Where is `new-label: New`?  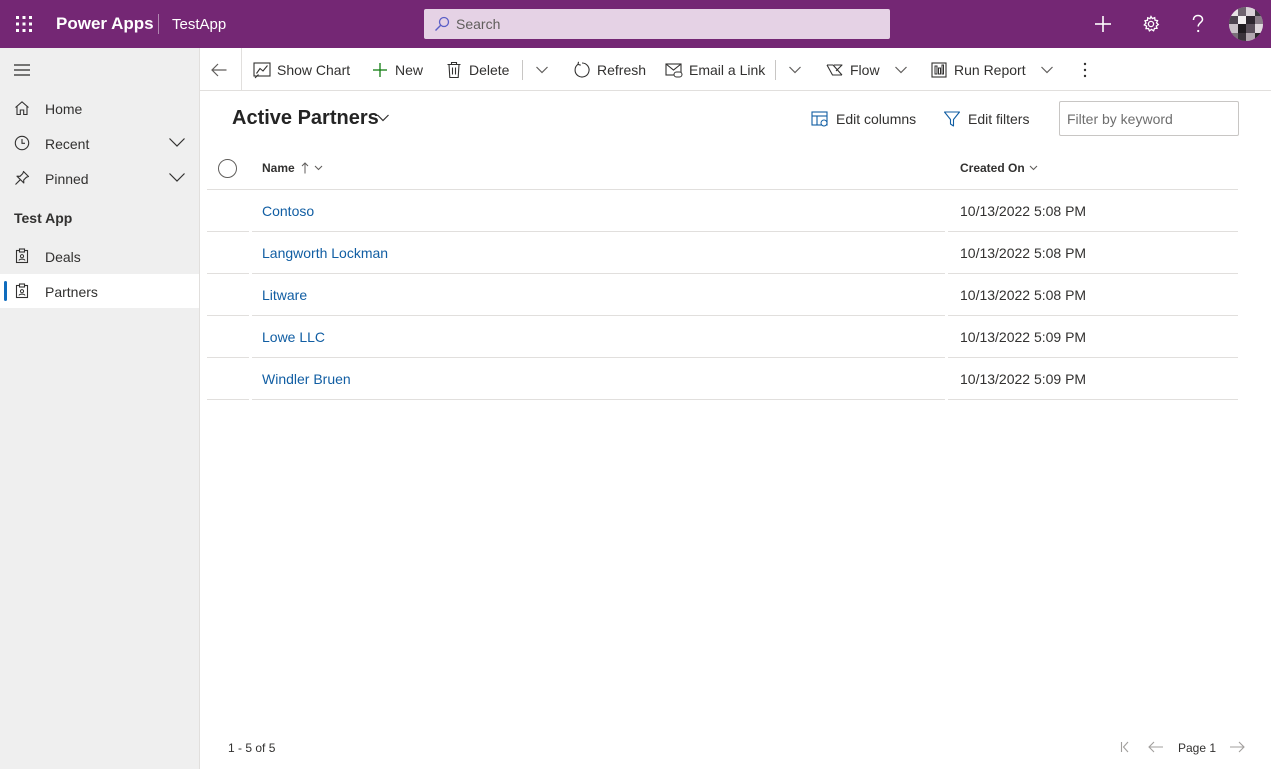
new-label: New is located at coordinates (409, 70).